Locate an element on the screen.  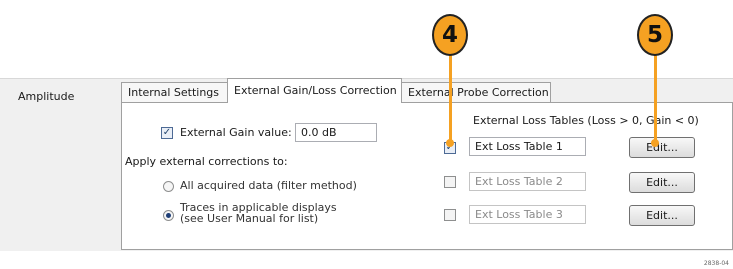
tab-external-gain-loss-correction: External Gain/Loss Correction is located at coordinates (314, 90).